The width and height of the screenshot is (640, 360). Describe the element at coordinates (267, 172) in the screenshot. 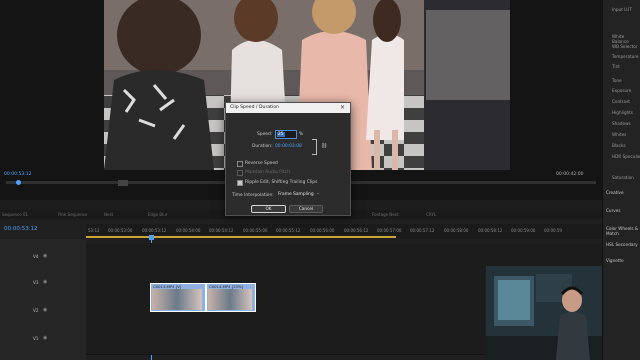

I see `maintain-audio-label: Maintain Audio Pitch` at that location.